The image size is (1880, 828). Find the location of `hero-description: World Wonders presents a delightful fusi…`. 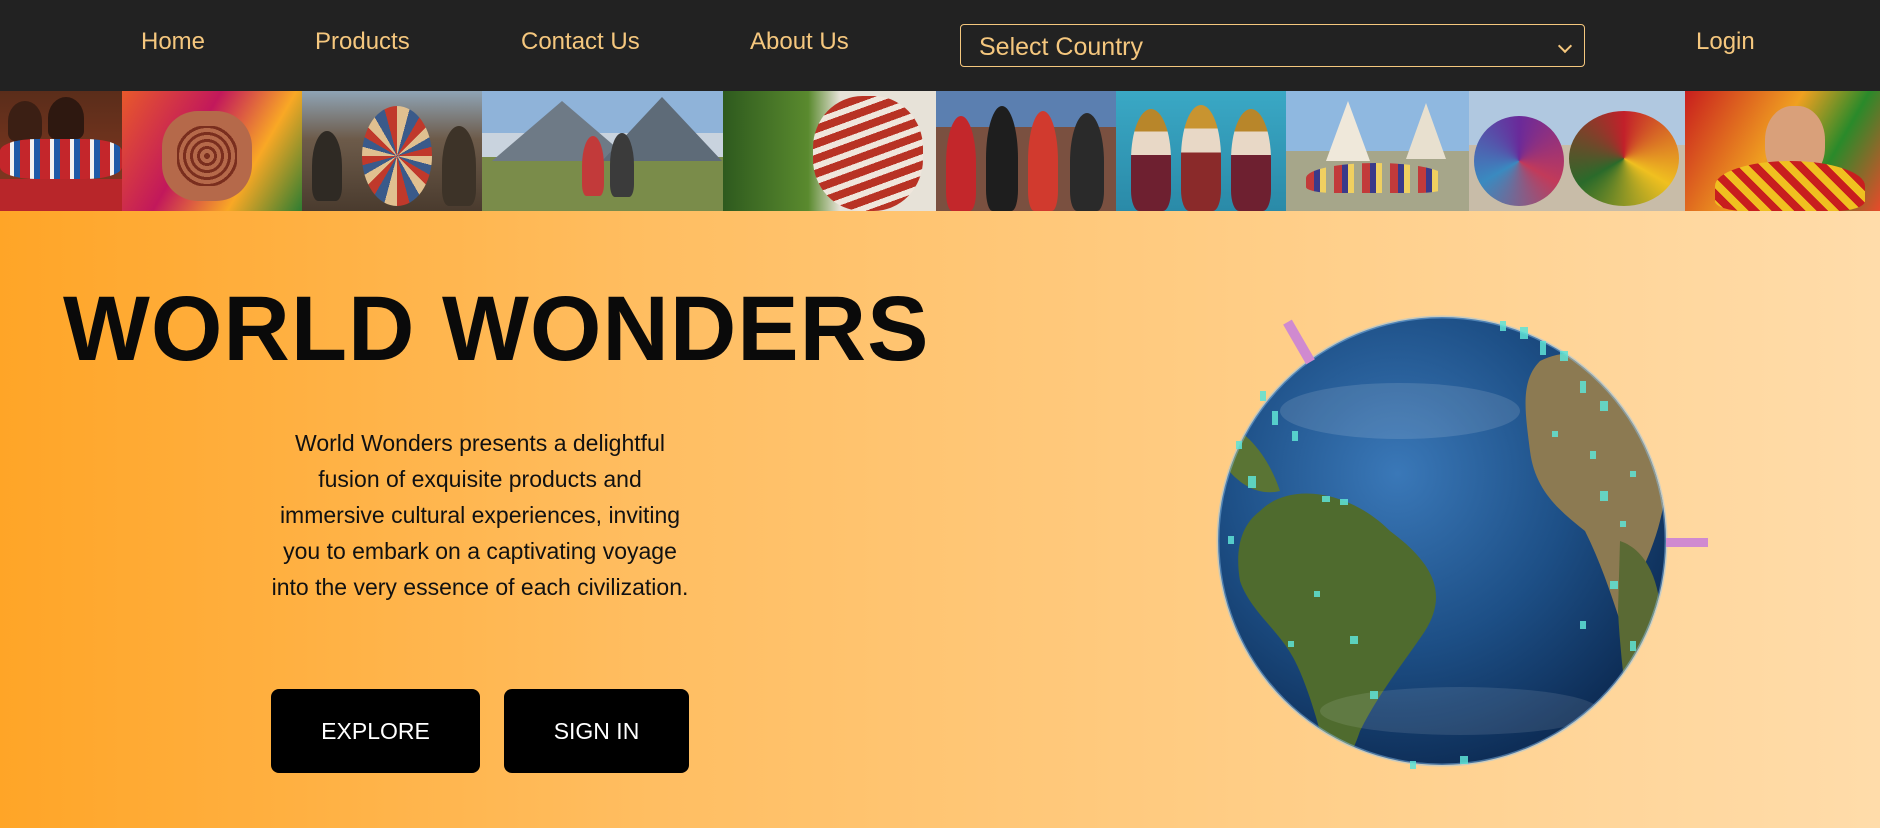

hero-description: World Wonders presents a delightful fusi… is located at coordinates (480, 515).